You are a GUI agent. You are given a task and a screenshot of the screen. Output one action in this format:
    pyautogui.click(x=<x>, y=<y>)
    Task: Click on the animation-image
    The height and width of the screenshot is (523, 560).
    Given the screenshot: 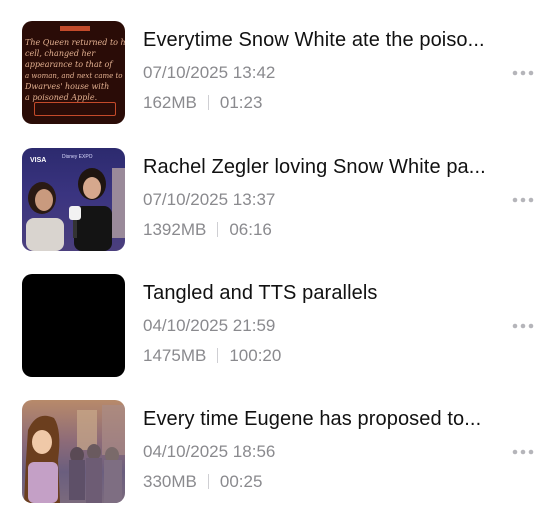 What is the action you would take?
    pyautogui.click(x=73, y=451)
    